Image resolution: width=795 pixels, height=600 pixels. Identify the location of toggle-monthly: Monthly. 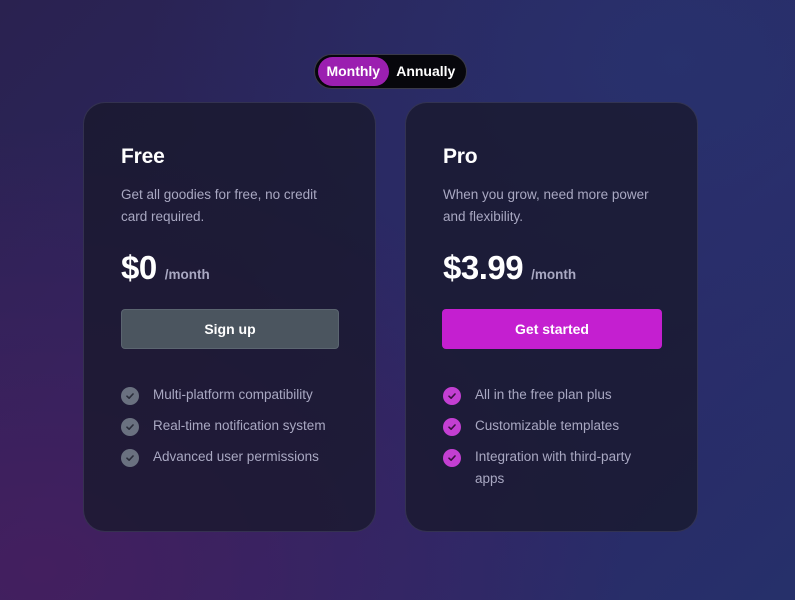
(353, 71).